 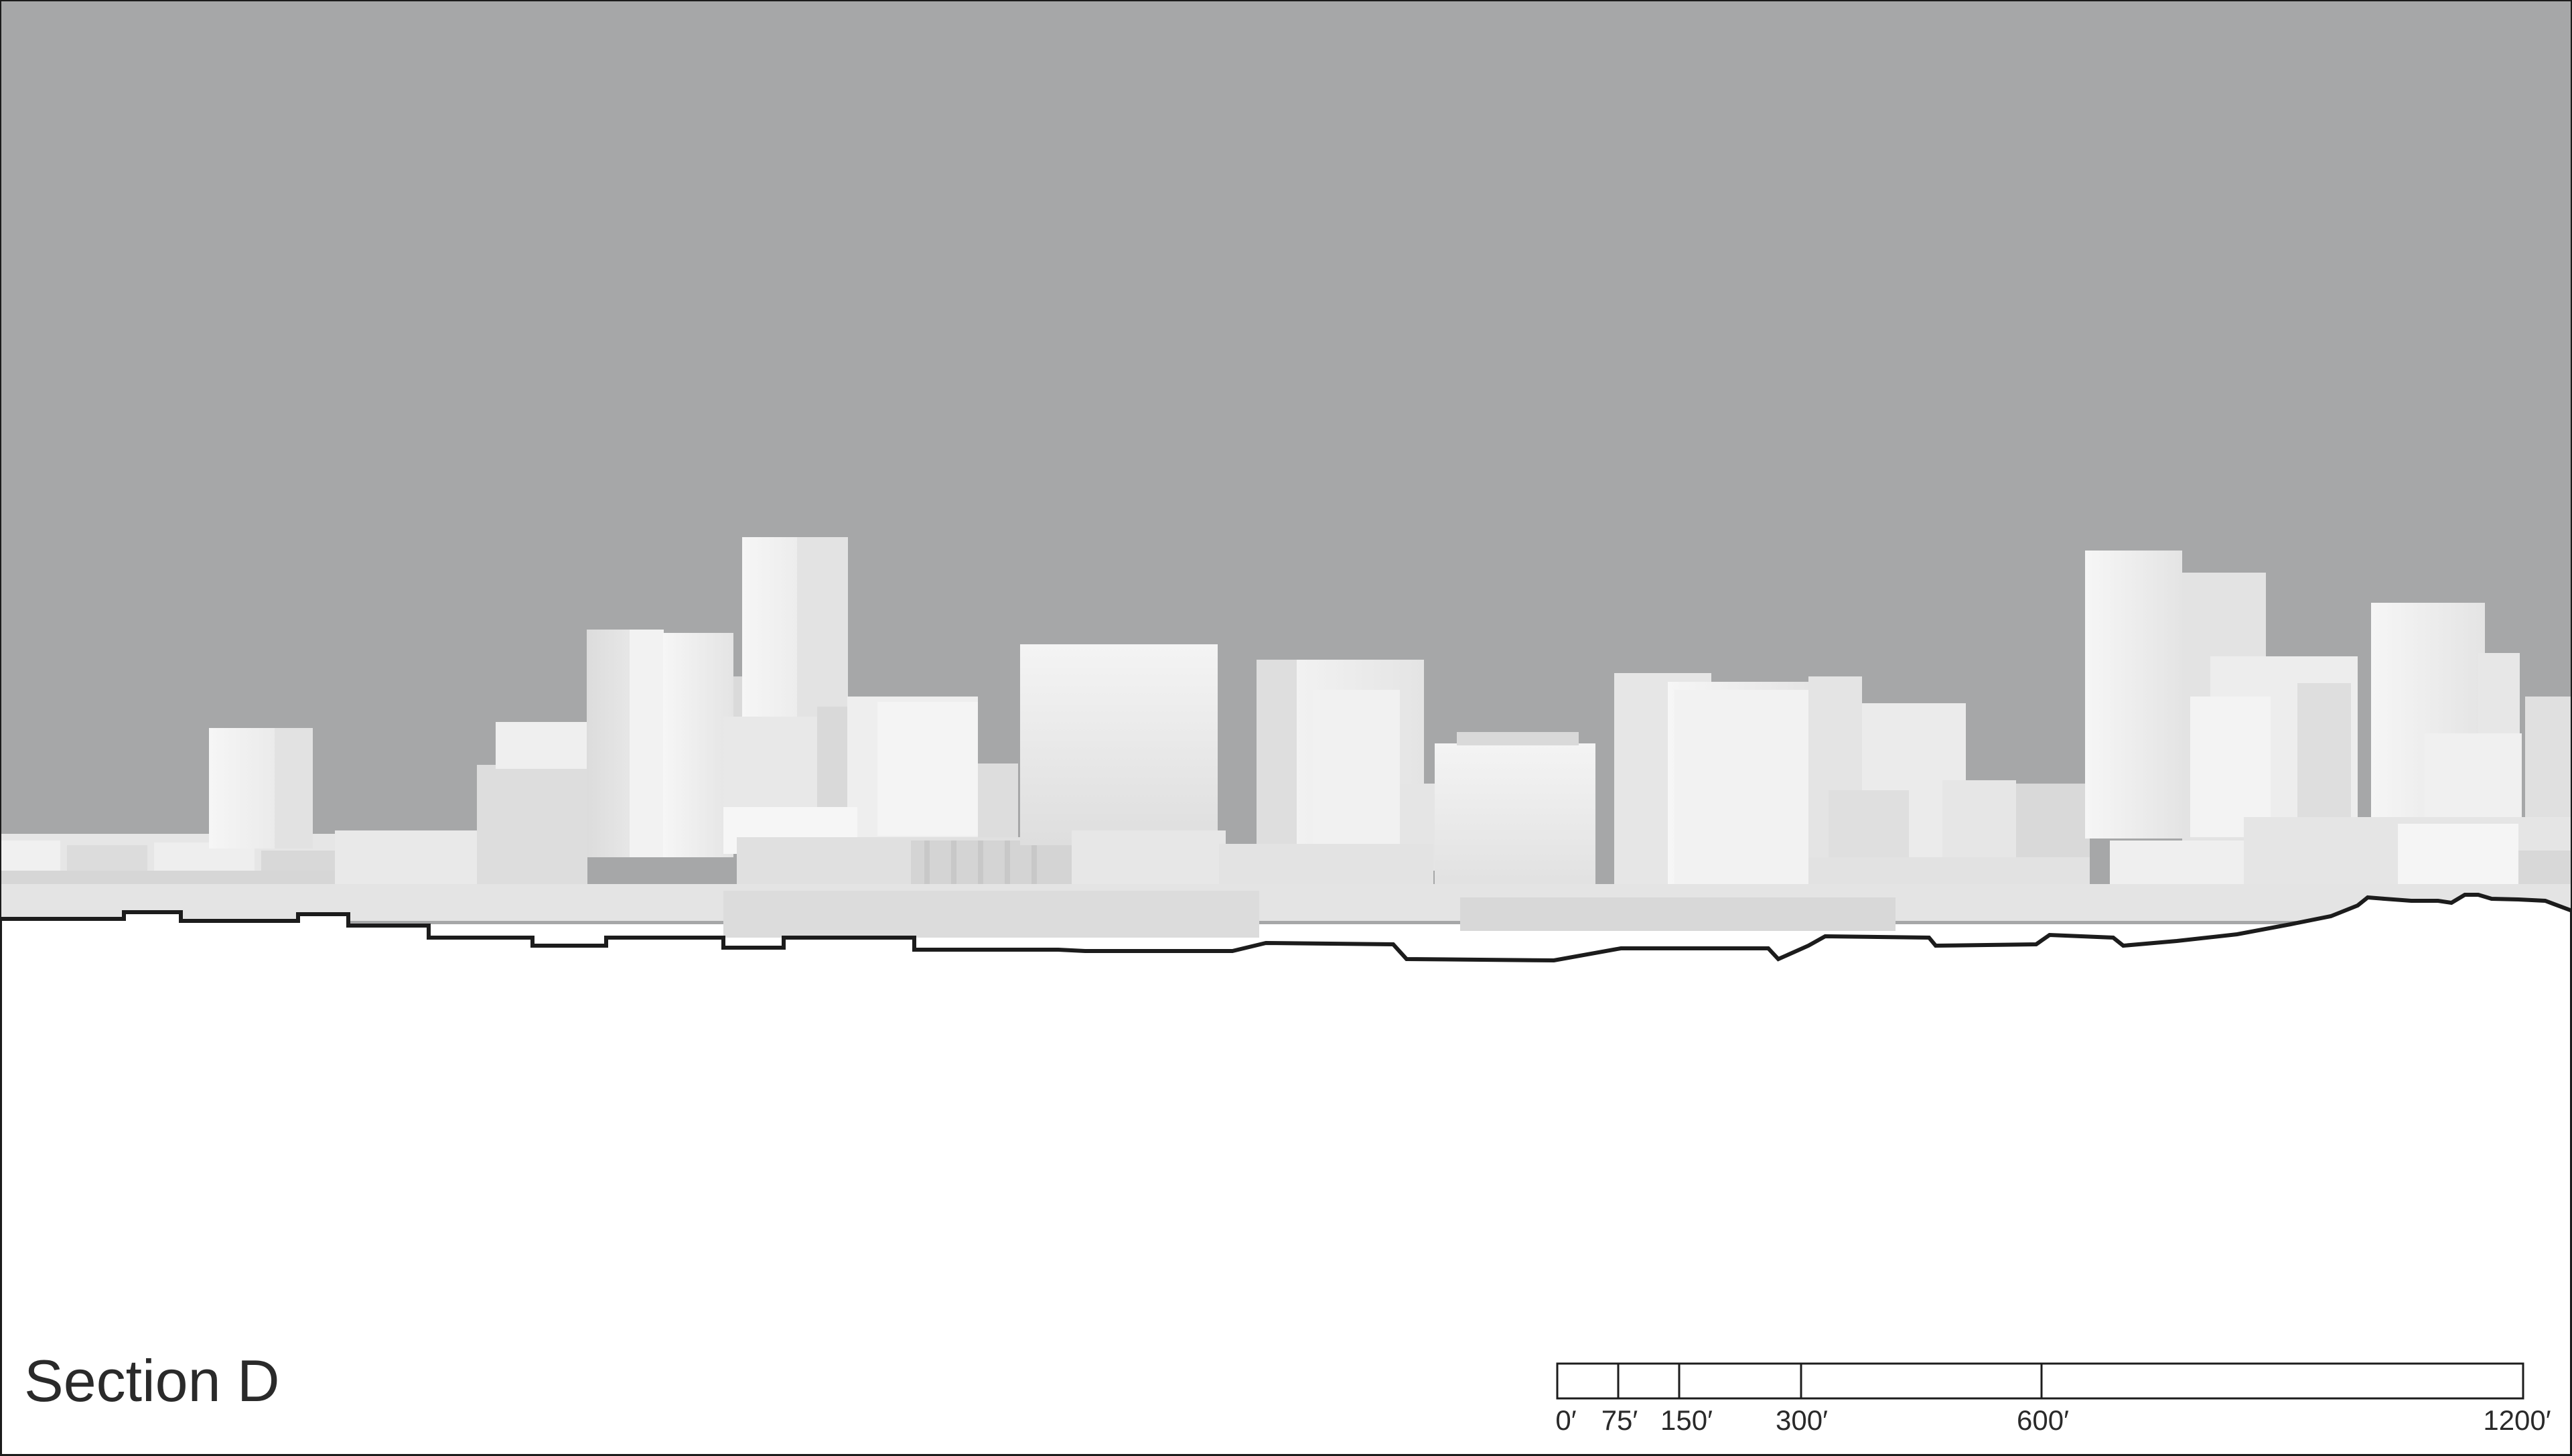 I want to click on scale-label-600: 600′, so click(x=2043, y=1420).